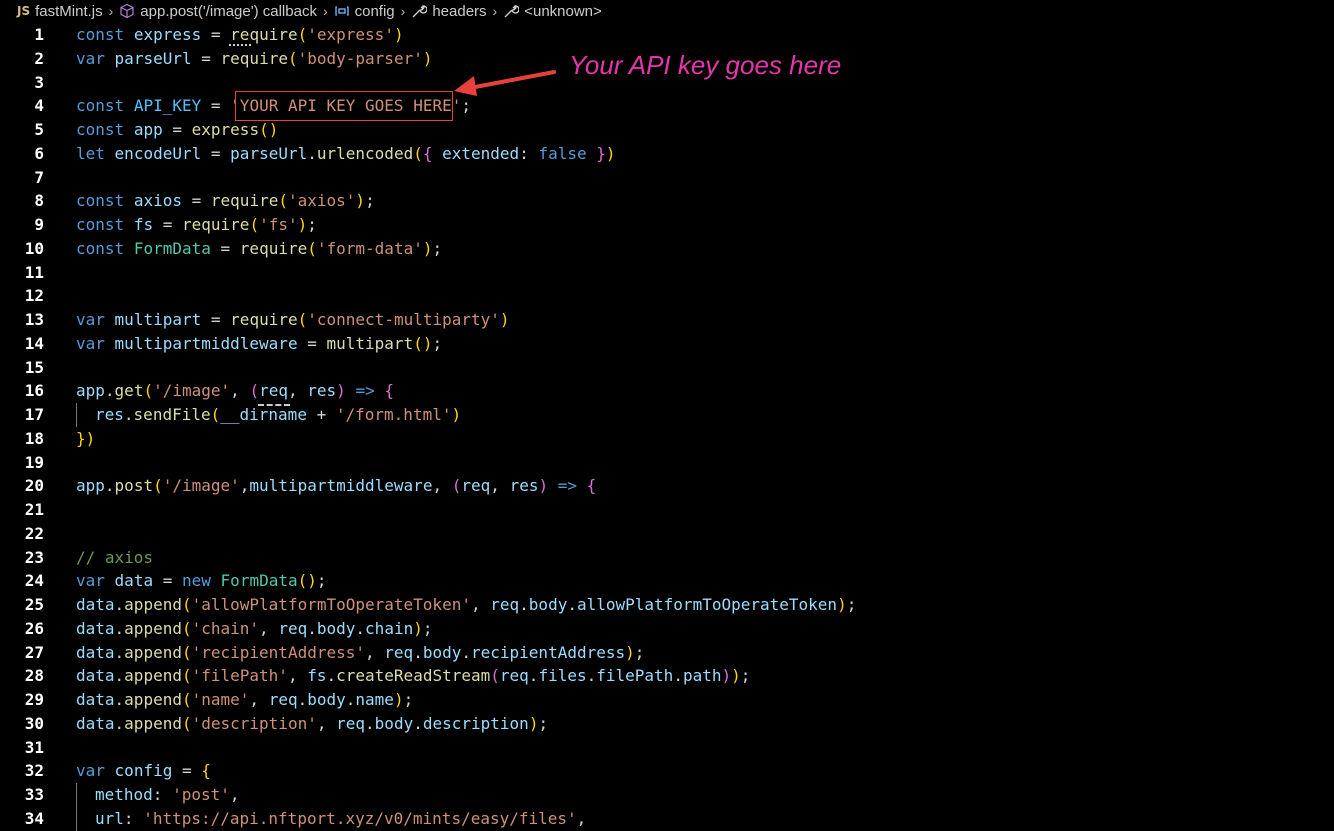 The height and width of the screenshot is (831, 1334). What do you see at coordinates (34, 747) in the screenshot?
I see `line-number: 31` at bounding box center [34, 747].